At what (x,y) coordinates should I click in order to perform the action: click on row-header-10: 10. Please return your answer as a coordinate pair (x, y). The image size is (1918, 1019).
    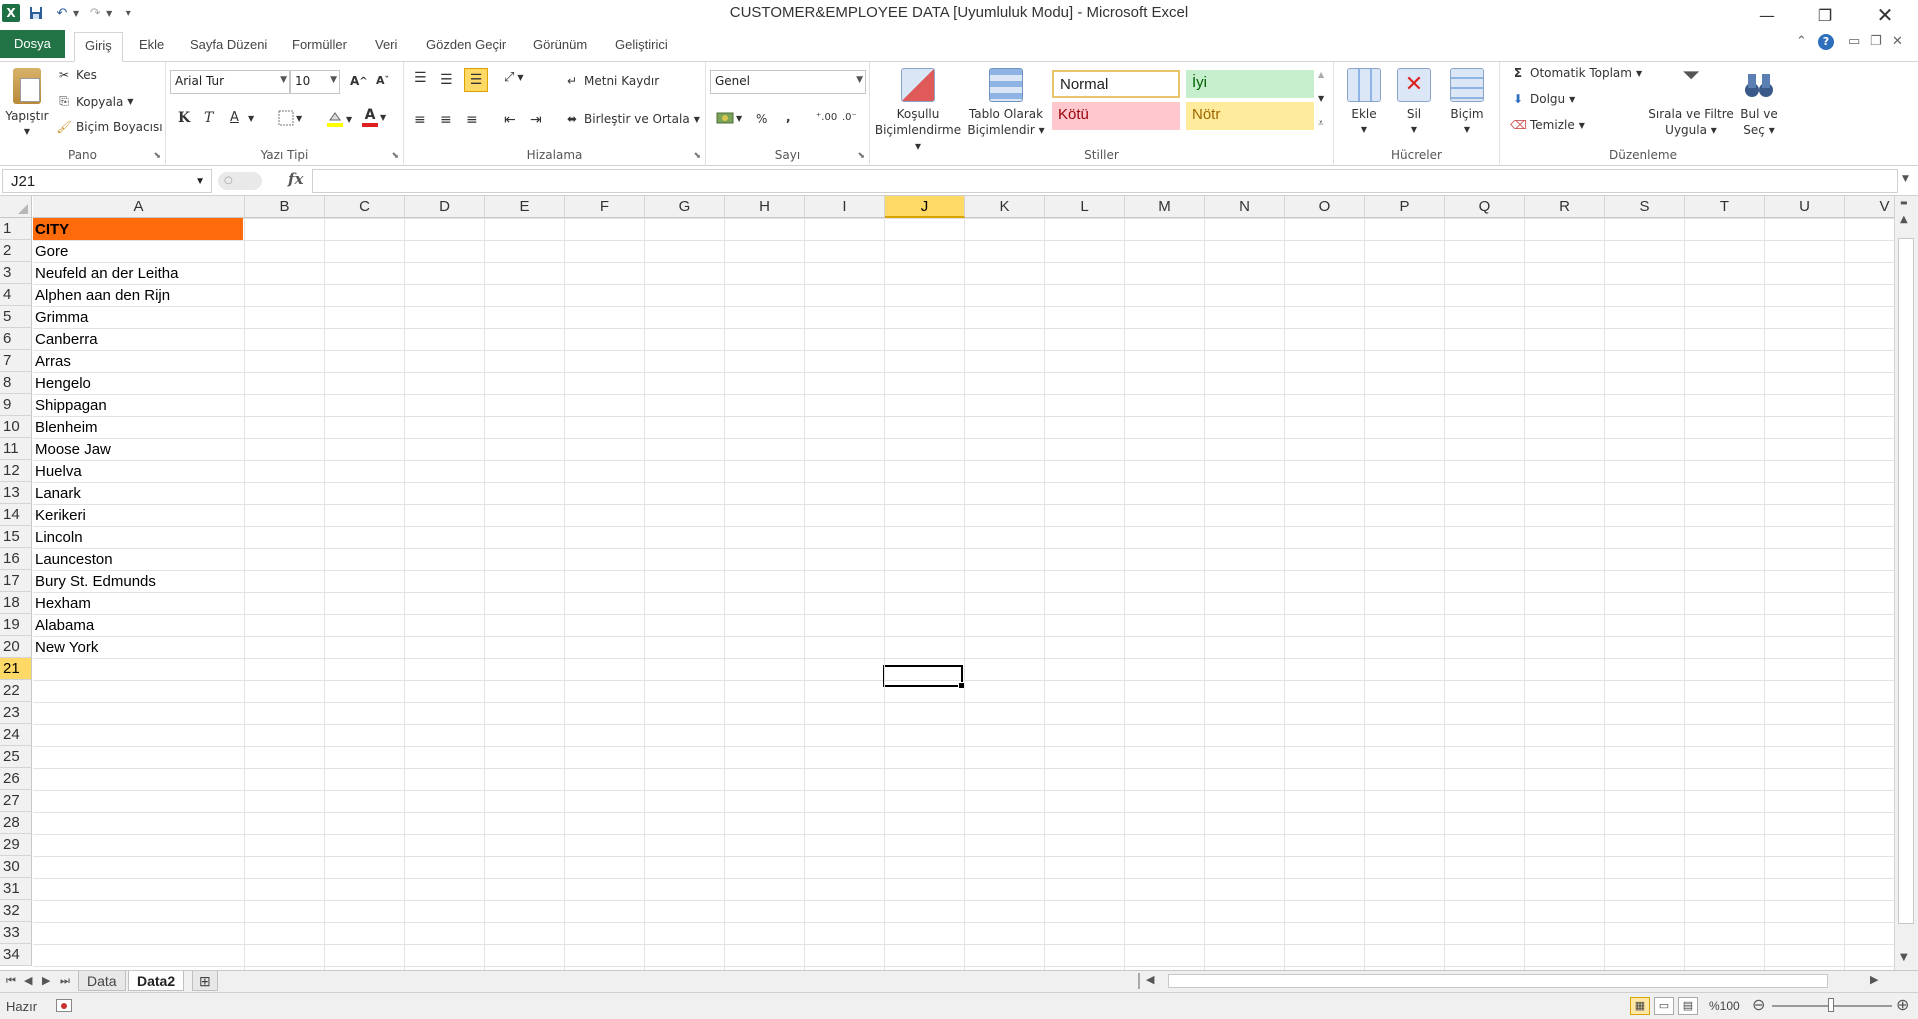
    Looking at the image, I should click on (16, 427).